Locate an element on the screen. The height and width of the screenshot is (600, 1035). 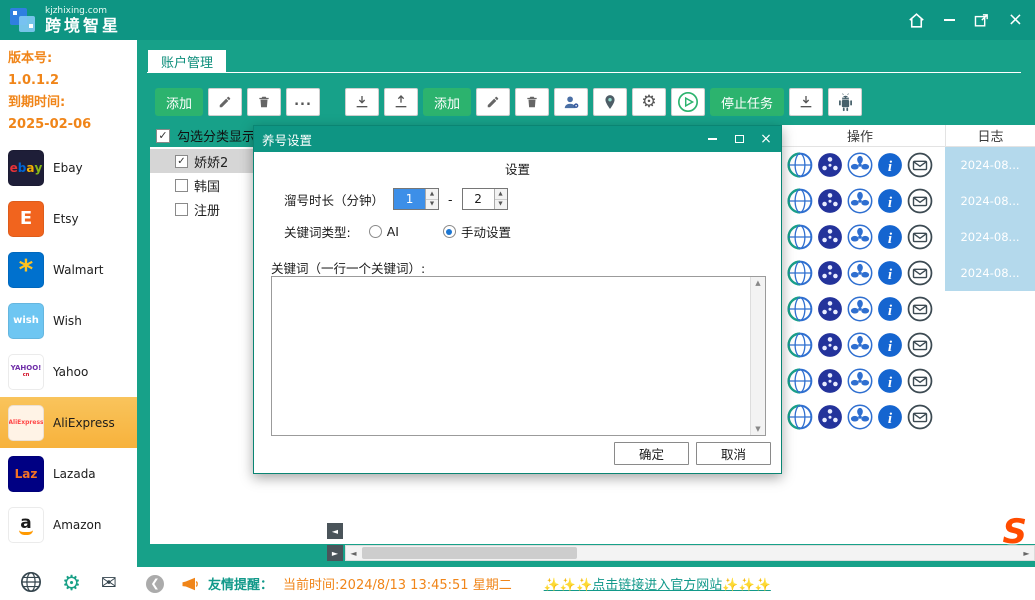
edit-category-button is located at coordinates (225, 102).